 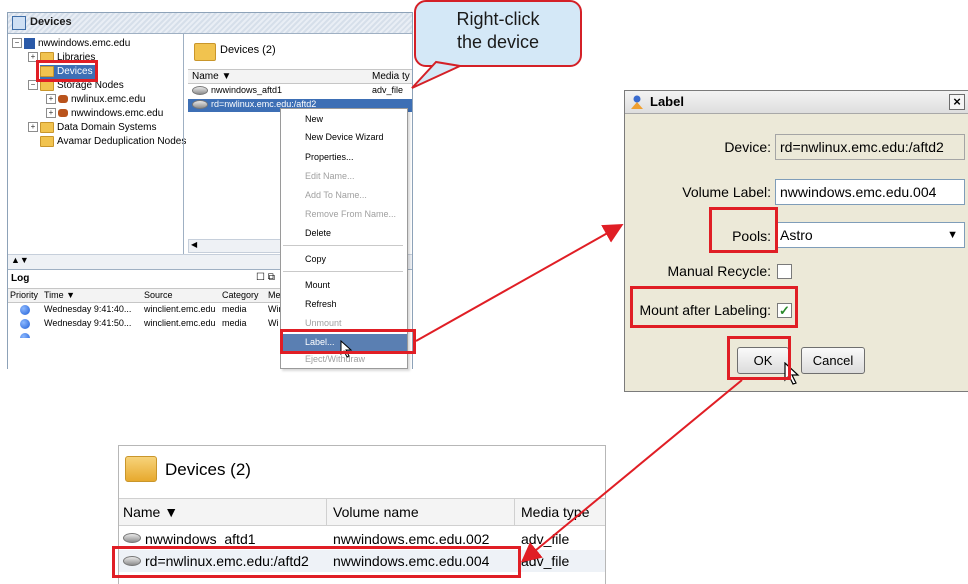 What do you see at coordinates (519, 283) in the screenshot?
I see `arrow-to-dialog` at bounding box center [519, 283].